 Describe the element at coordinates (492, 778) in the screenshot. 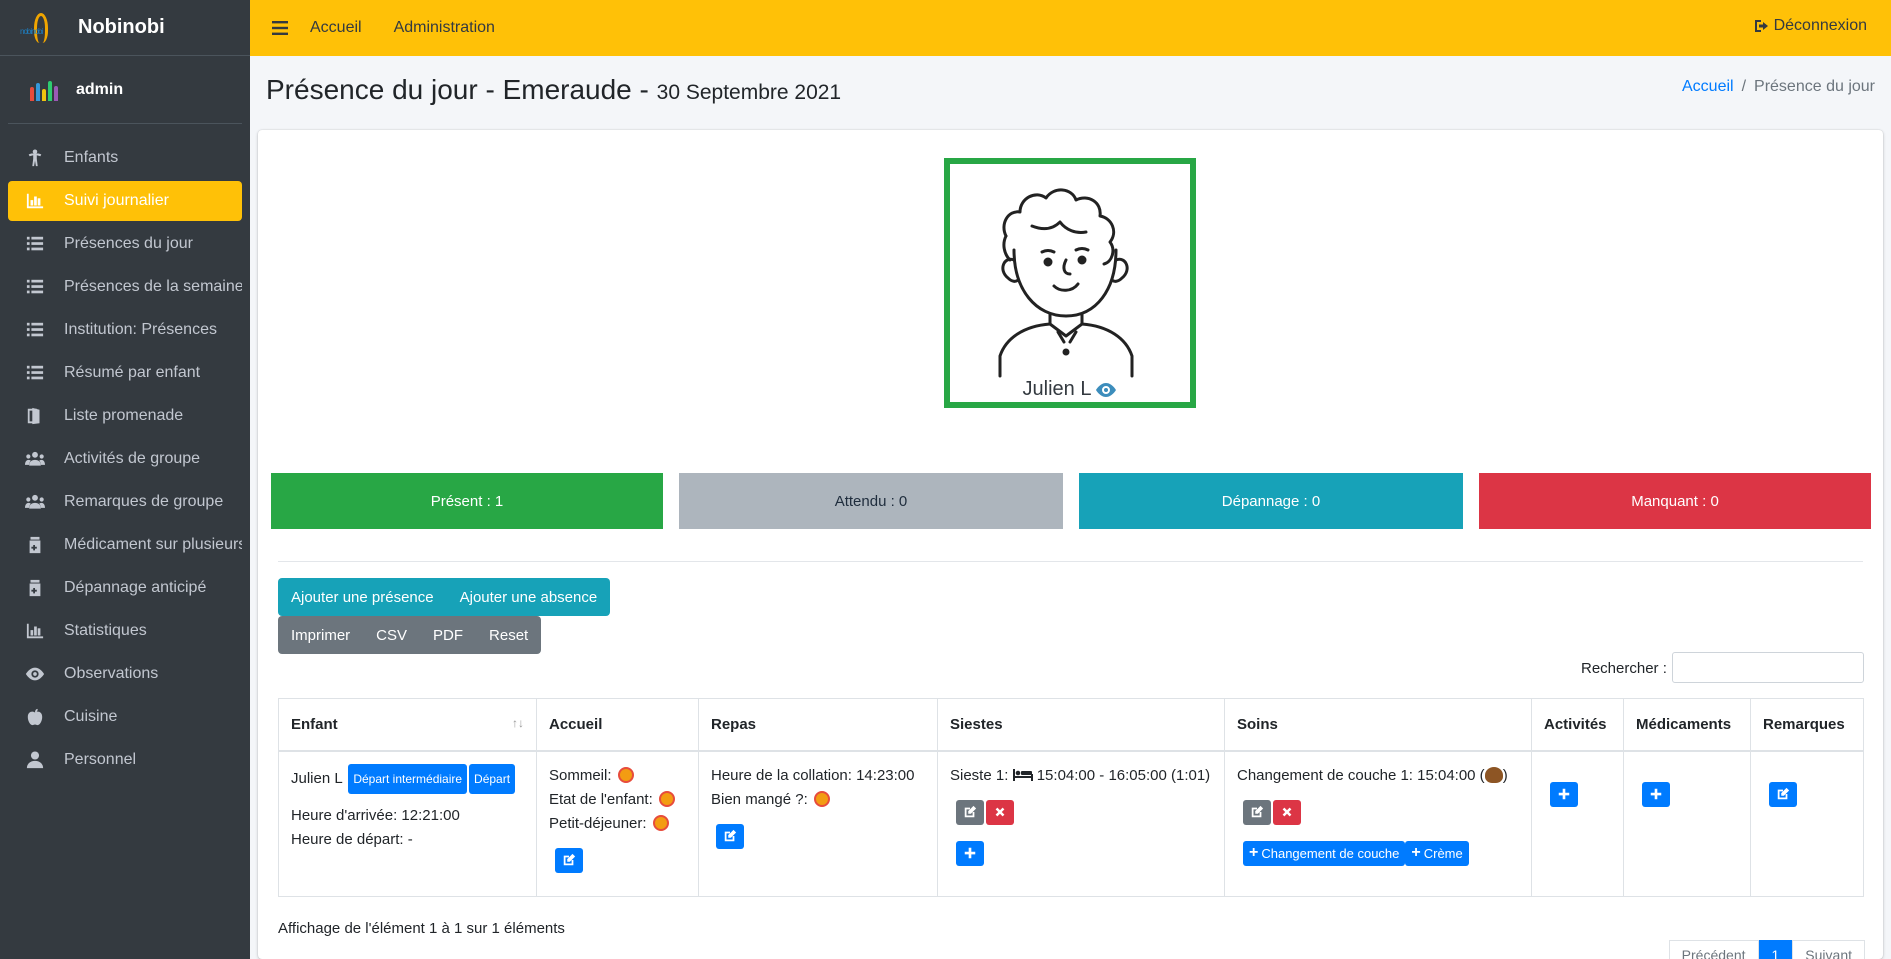

I see `departure-badge: Départ` at that location.